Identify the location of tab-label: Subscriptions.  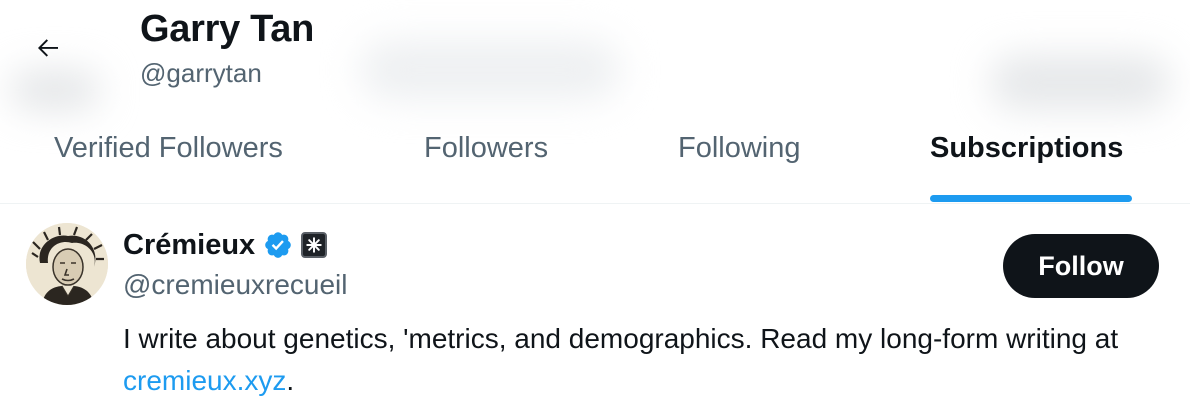
(1027, 148).